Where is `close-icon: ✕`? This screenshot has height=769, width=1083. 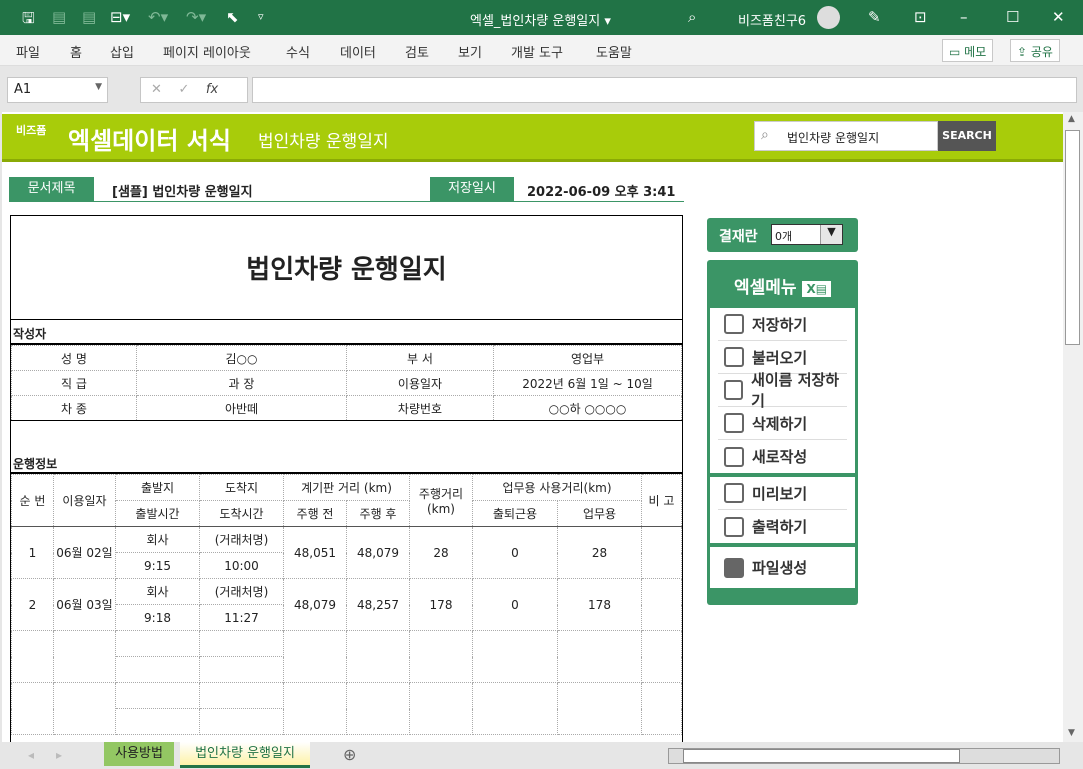
close-icon: ✕ is located at coordinates (1058, 17).